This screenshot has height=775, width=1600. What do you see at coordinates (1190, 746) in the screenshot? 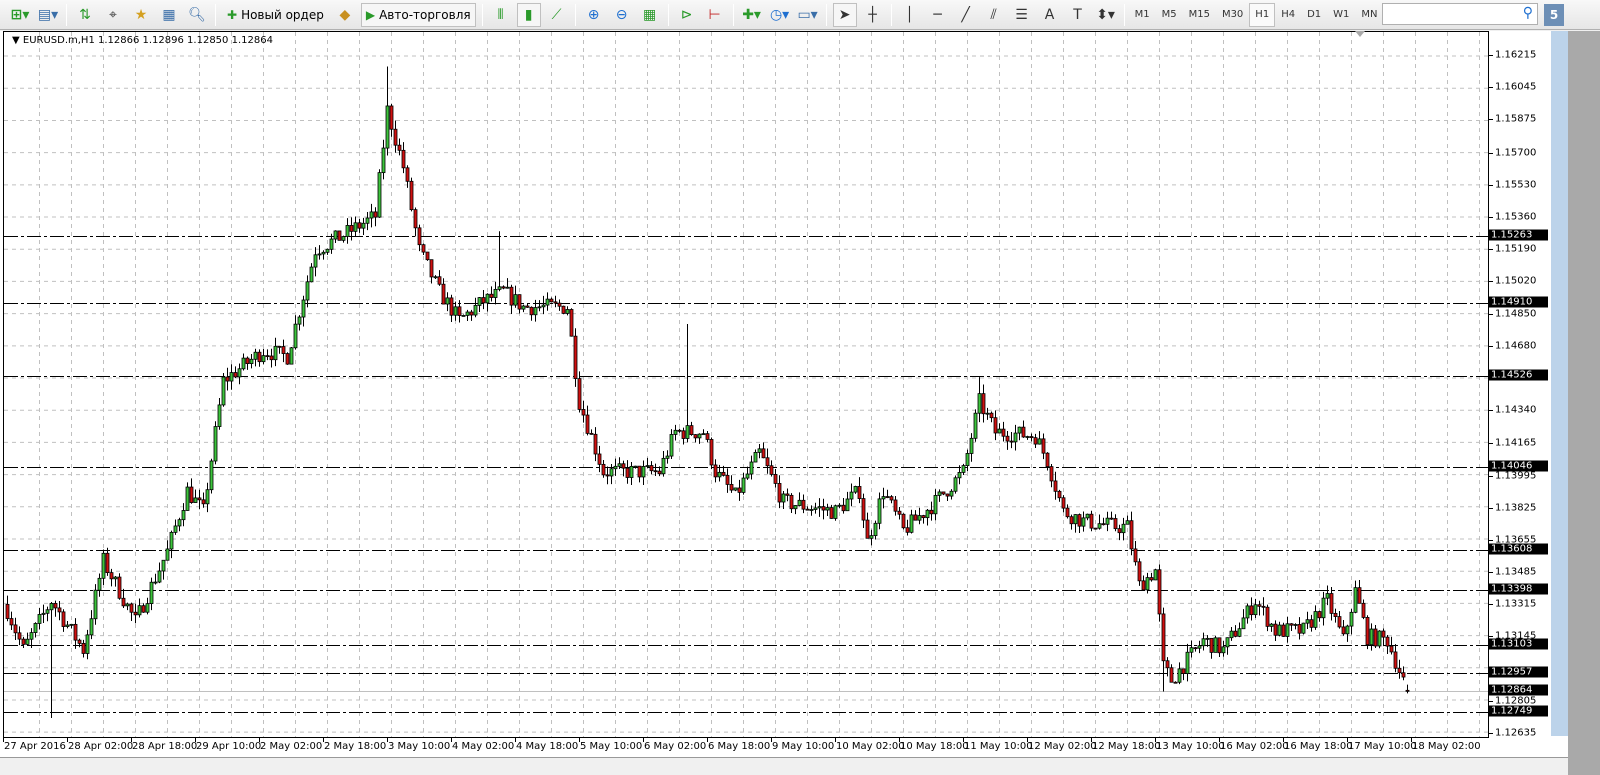
I see `time-label: 13 May 10:00` at bounding box center [1190, 746].